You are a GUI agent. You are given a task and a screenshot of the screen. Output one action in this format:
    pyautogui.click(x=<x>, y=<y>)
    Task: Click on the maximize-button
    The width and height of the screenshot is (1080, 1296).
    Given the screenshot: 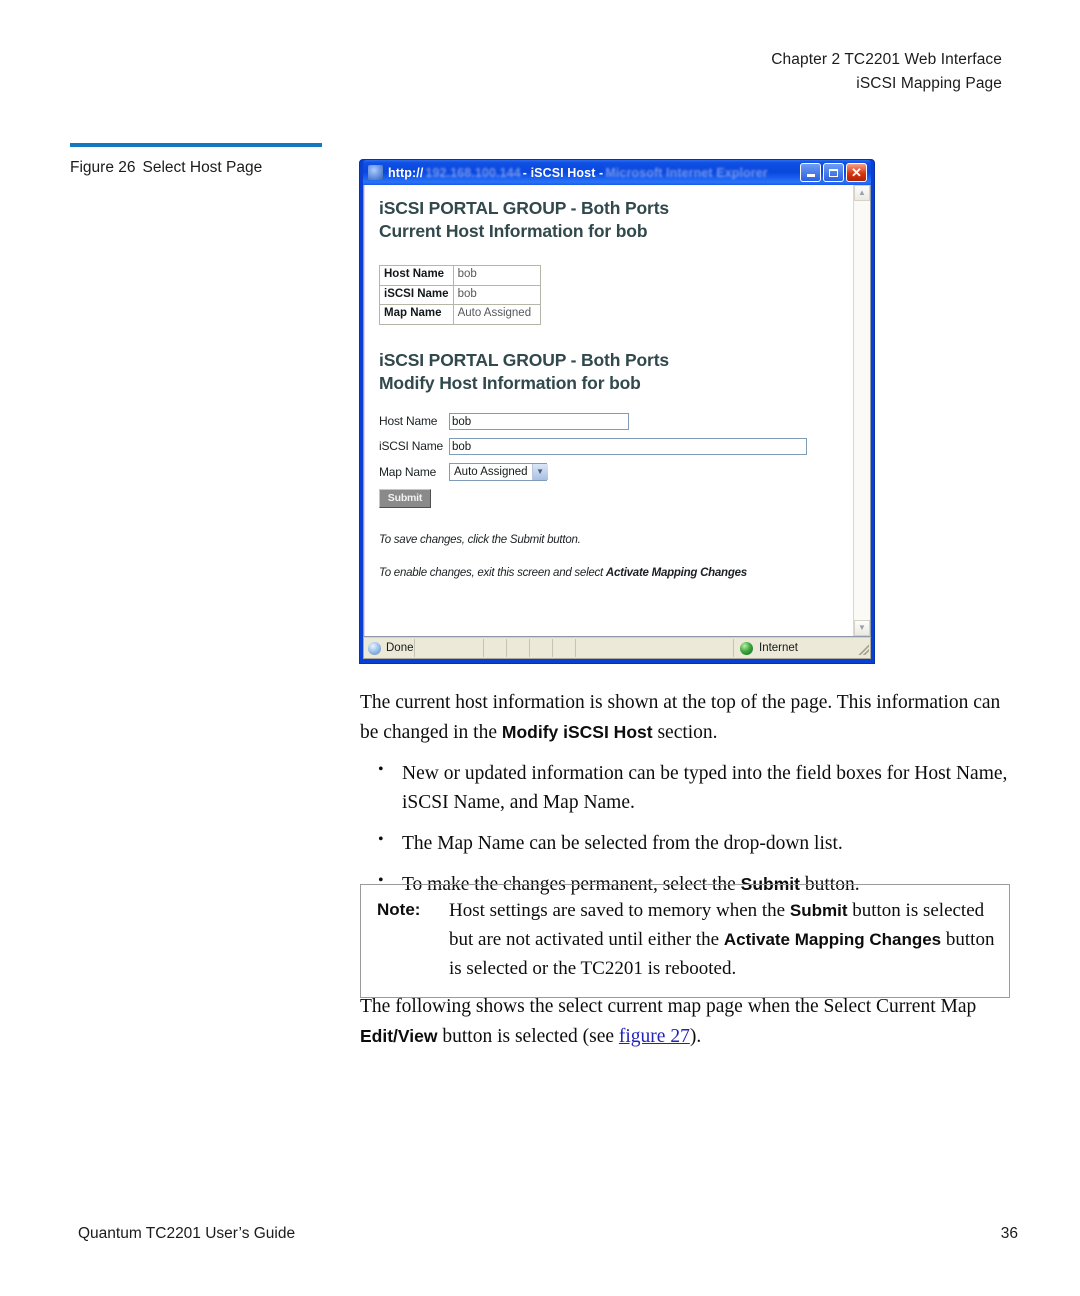 What is the action you would take?
    pyautogui.click(x=833, y=172)
    